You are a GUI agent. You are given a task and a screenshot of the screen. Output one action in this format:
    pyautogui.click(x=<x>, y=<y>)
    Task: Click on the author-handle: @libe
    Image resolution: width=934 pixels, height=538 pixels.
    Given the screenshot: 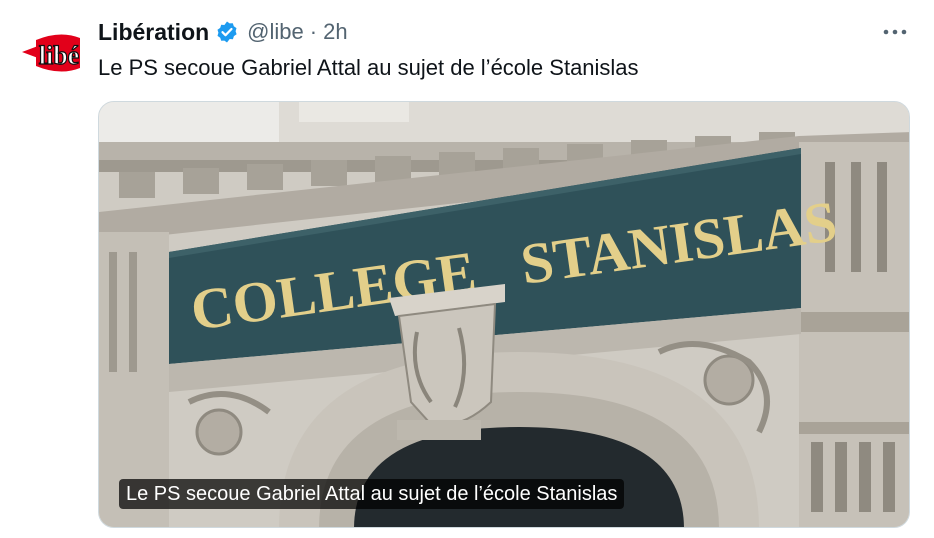 What is the action you would take?
    pyautogui.click(x=275, y=32)
    